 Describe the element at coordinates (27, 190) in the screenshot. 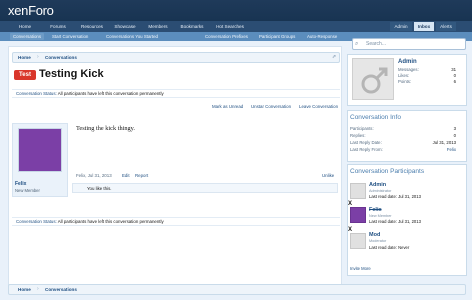

I see `message-user-title: New Member` at that location.